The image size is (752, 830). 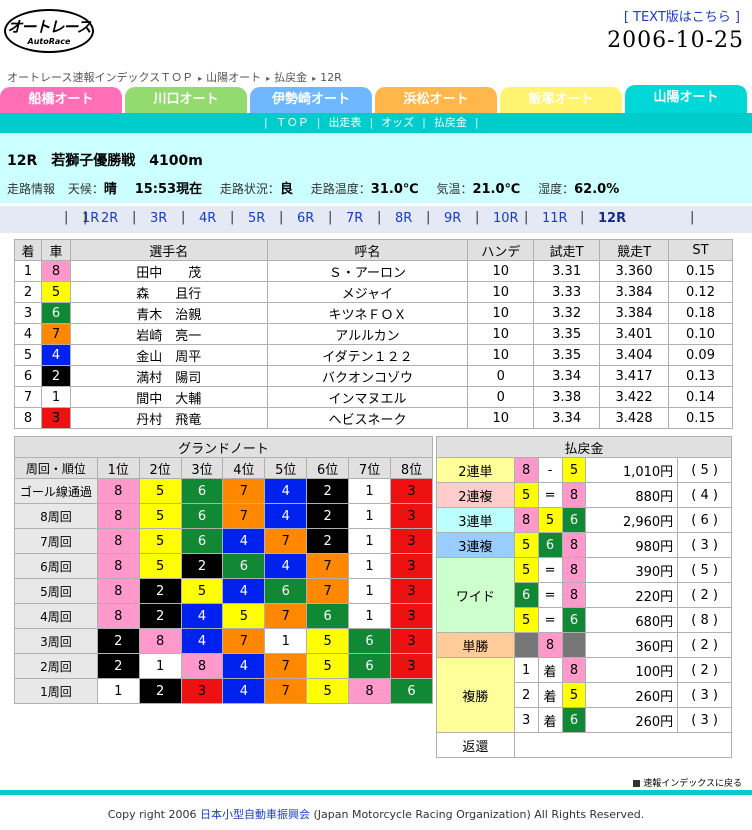 I want to click on race-time: 3.404, so click(x=634, y=355).